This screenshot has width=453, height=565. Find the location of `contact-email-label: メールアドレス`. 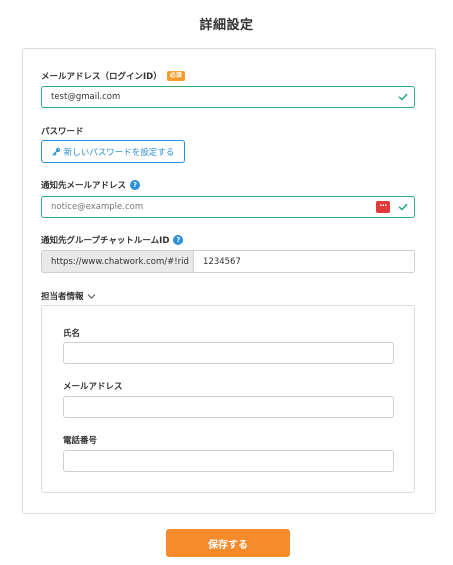

contact-email-label: メールアドレス is located at coordinates (93, 387).